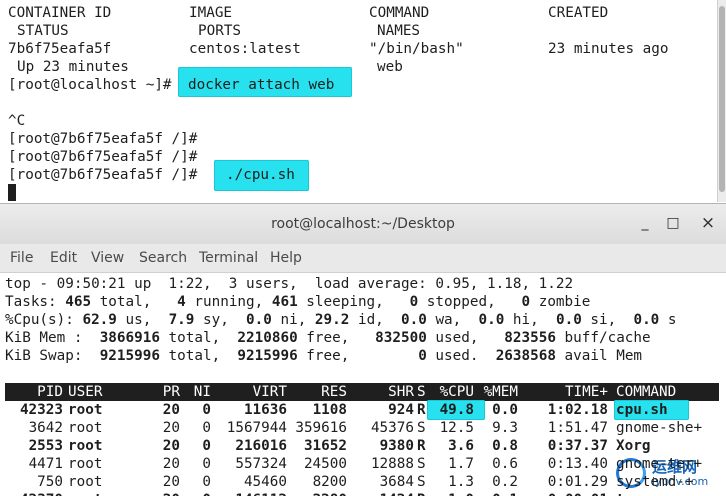 The height and width of the screenshot is (496, 726). I want to click on cell-pid: 3642, so click(45, 428).